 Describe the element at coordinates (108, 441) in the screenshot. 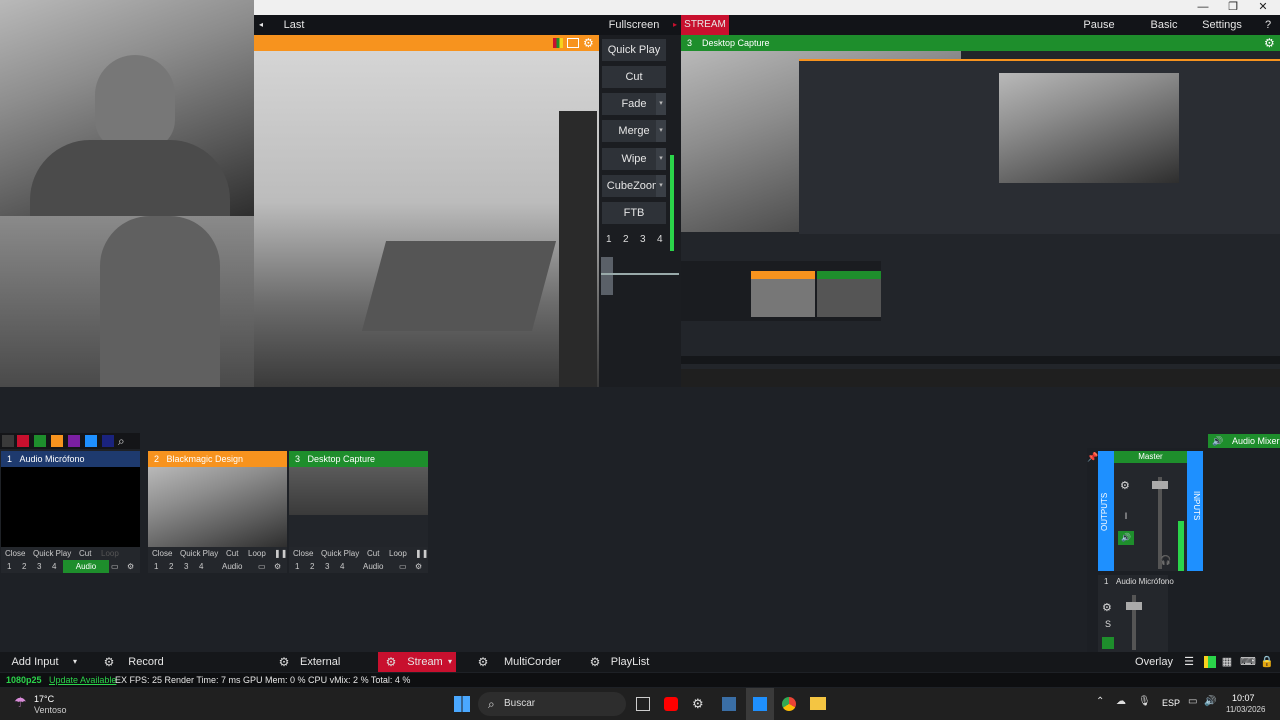

I see `color-swatch-navy` at that location.